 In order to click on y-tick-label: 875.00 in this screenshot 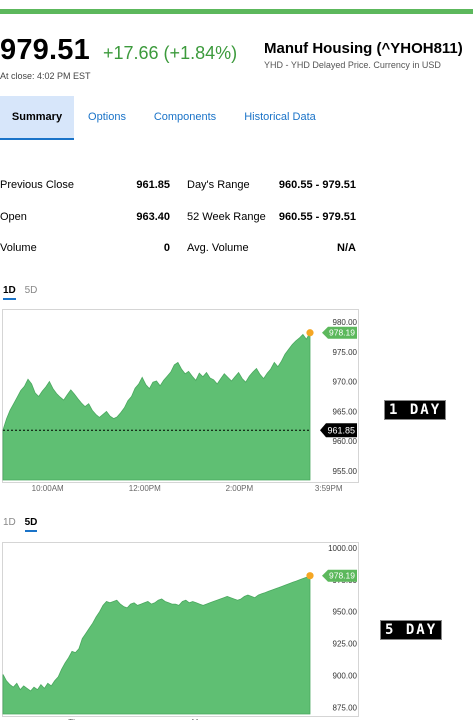, I will do `click(345, 708)`.